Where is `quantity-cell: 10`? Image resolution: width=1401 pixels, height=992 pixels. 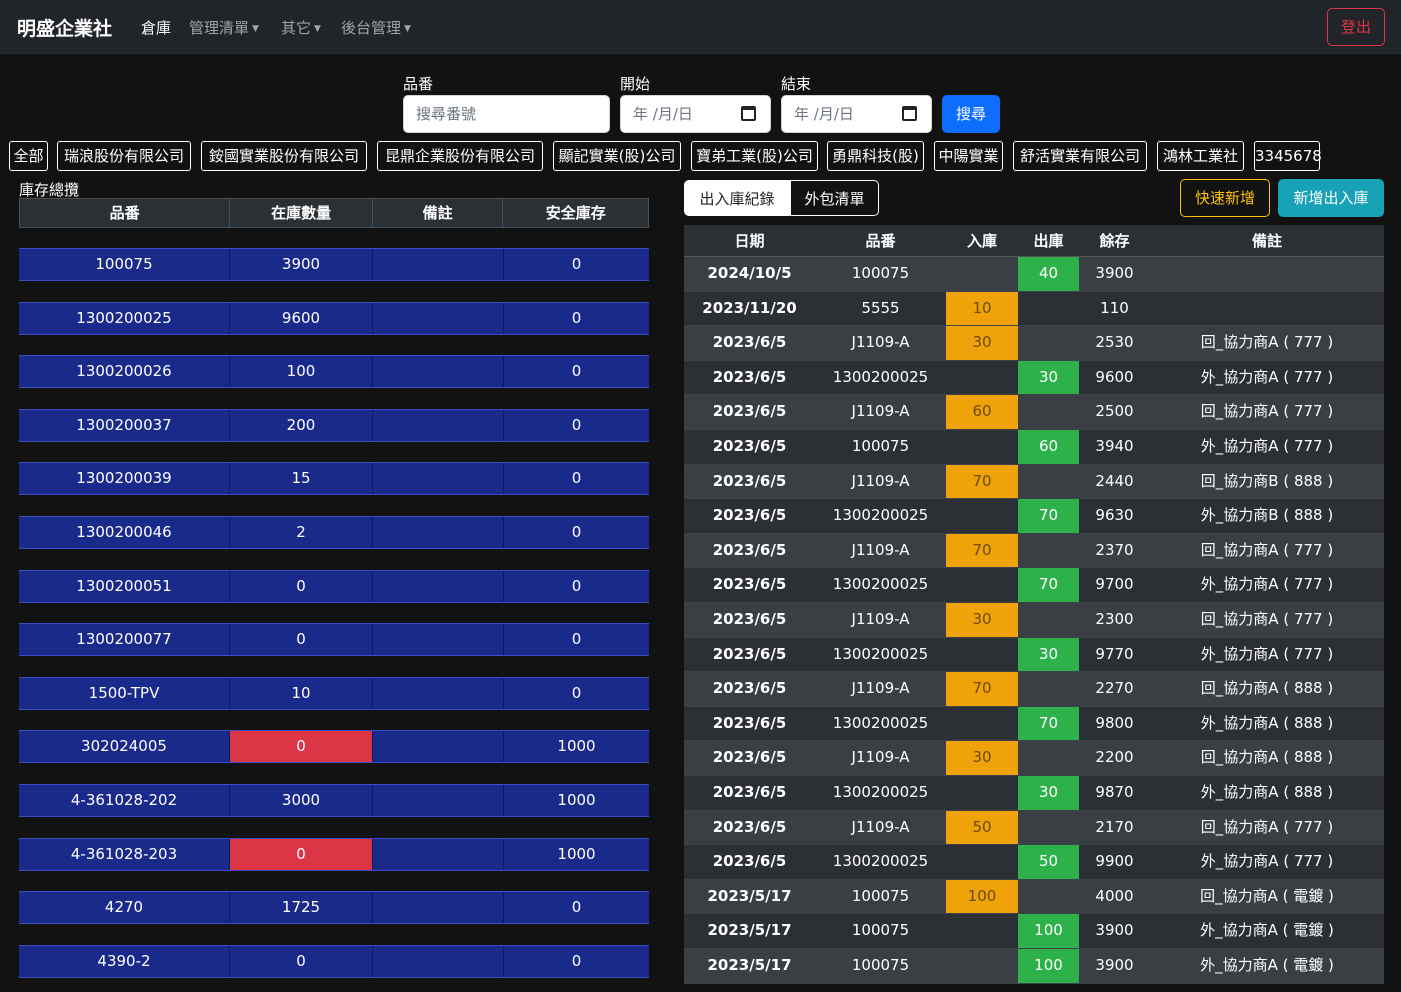
quantity-cell: 10 is located at coordinates (301, 693).